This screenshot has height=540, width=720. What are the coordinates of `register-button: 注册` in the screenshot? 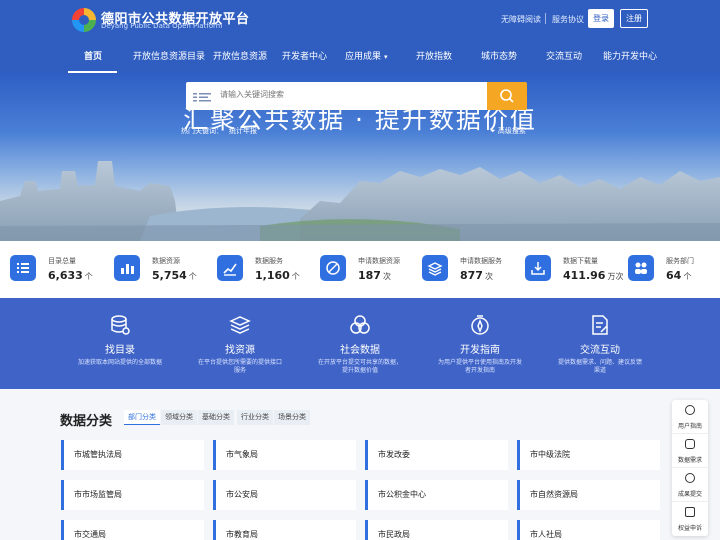 It's located at (634, 18).